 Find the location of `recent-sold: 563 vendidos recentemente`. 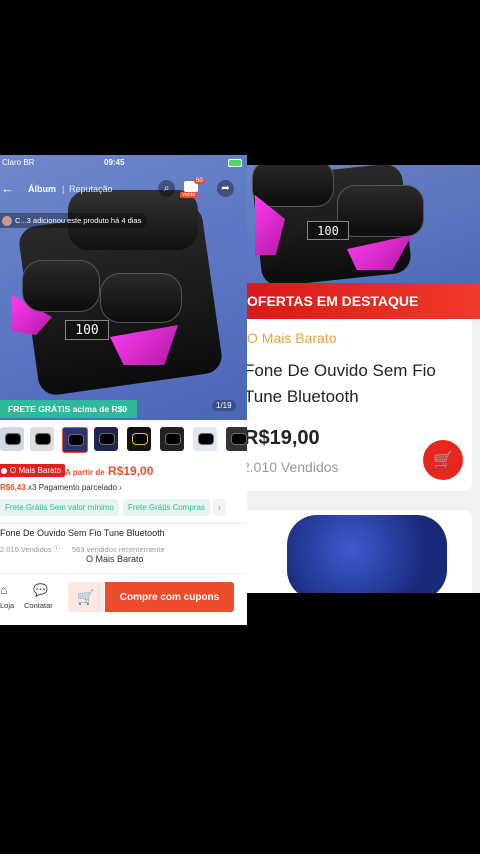

recent-sold: 563 vendidos recentemente is located at coordinates (118, 549).